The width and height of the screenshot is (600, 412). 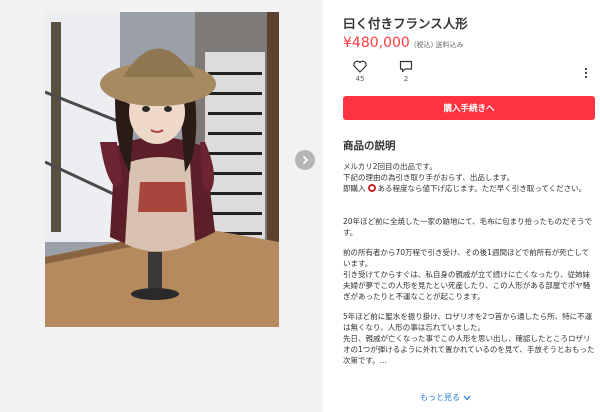 I want to click on chevron-down-icon, so click(x=467, y=397).